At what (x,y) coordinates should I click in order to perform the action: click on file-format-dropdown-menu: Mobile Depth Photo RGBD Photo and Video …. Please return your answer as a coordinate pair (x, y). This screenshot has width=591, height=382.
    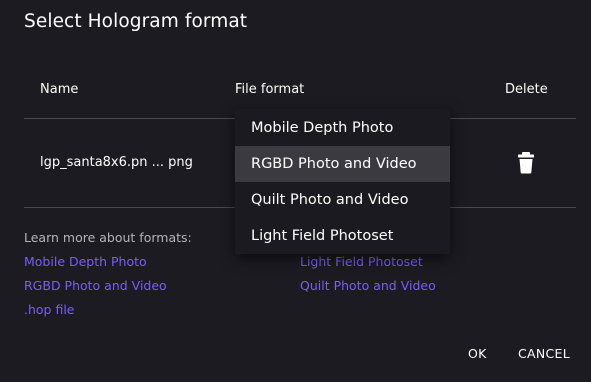
    Looking at the image, I should click on (342, 181).